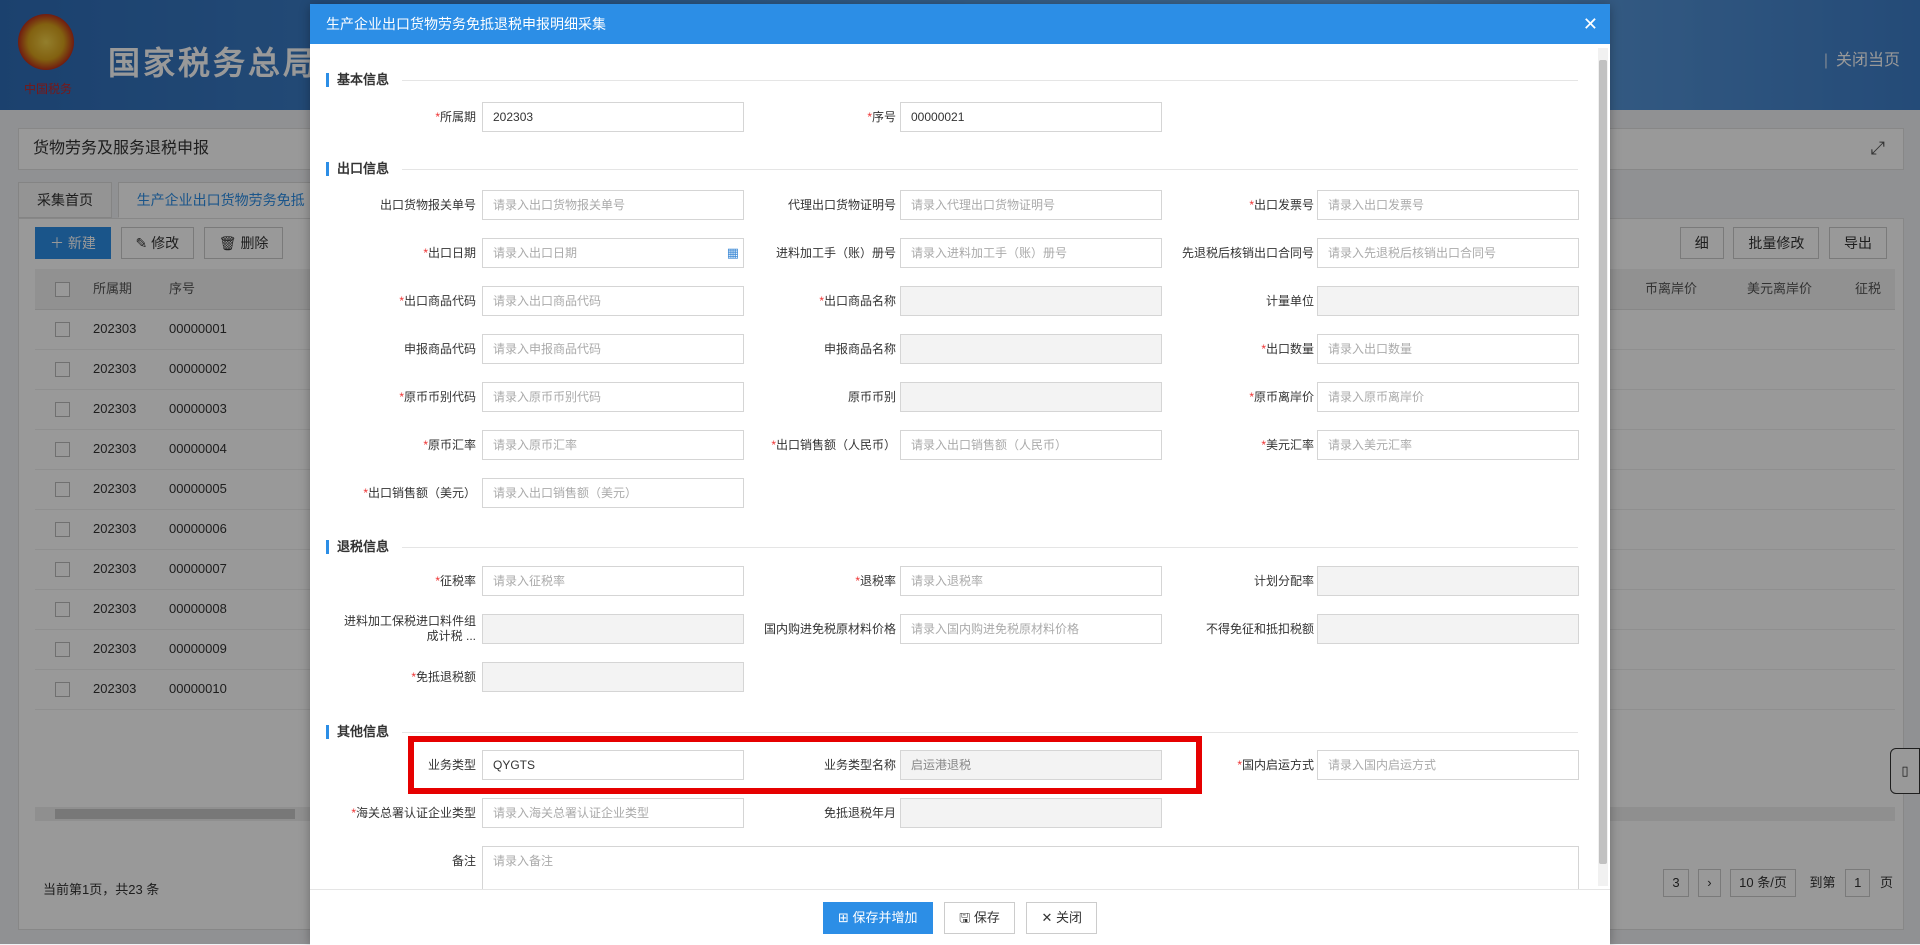 The width and height of the screenshot is (1920, 945). I want to click on ym-input, so click(1031, 813).